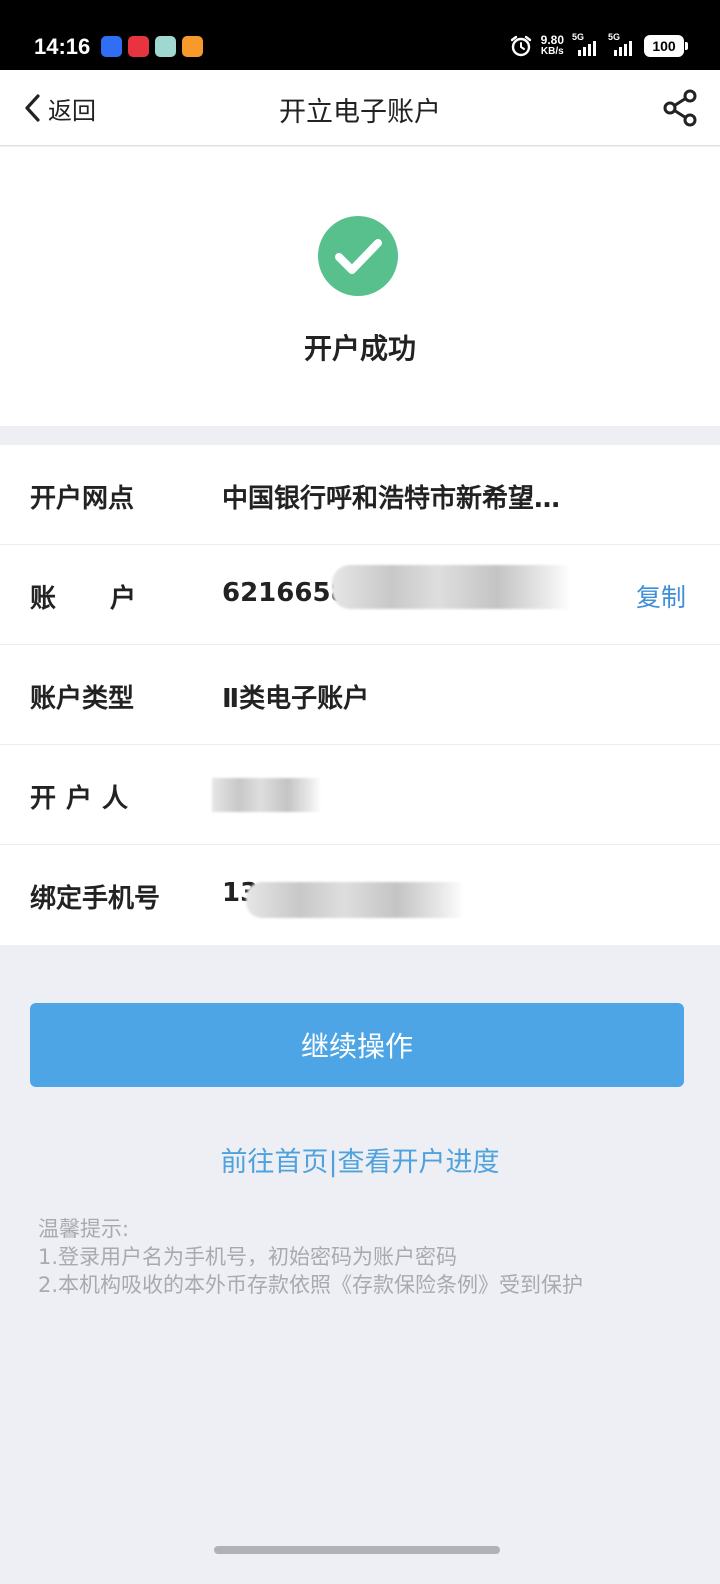  What do you see at coordinates (359, 348) in the screenshot?
I see `success-title: 开户成功` at bounding box center [359, 348].